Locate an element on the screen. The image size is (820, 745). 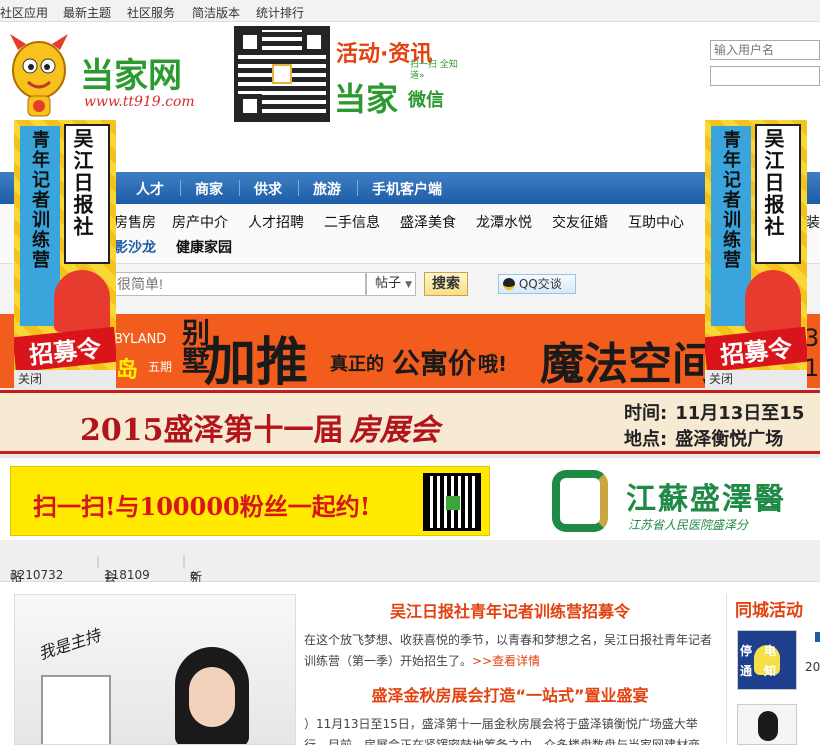
subnav-longtan: 龙潭水悦 is located at coordinates (504, 222).